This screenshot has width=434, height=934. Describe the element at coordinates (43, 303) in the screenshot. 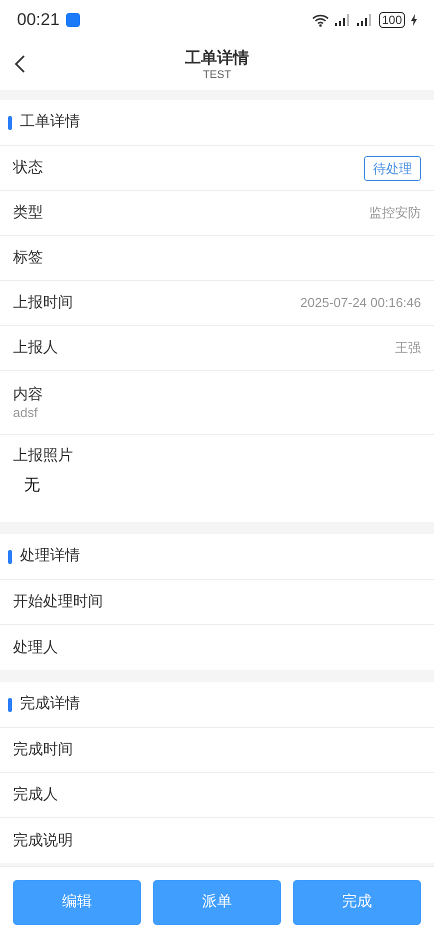

I see `field-label: 上报时间` at that location.